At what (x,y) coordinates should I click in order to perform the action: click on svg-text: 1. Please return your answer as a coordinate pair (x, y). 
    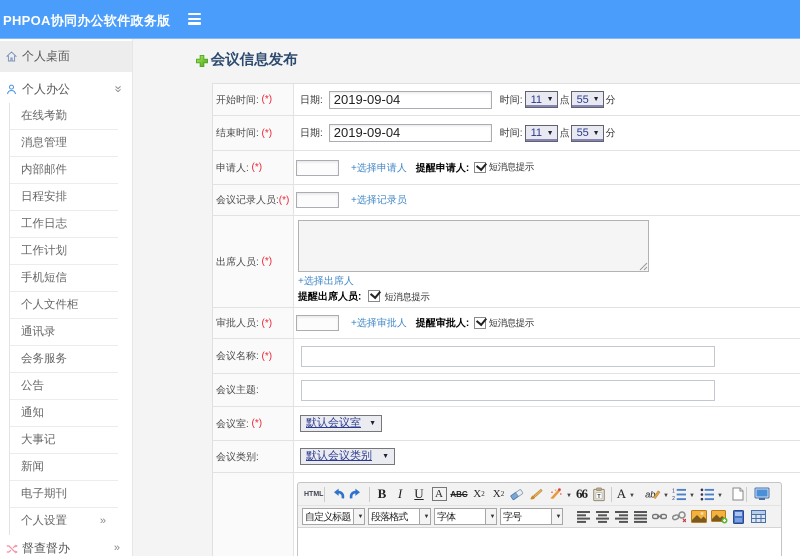
    Looking at the image, I should click on (673, 491).